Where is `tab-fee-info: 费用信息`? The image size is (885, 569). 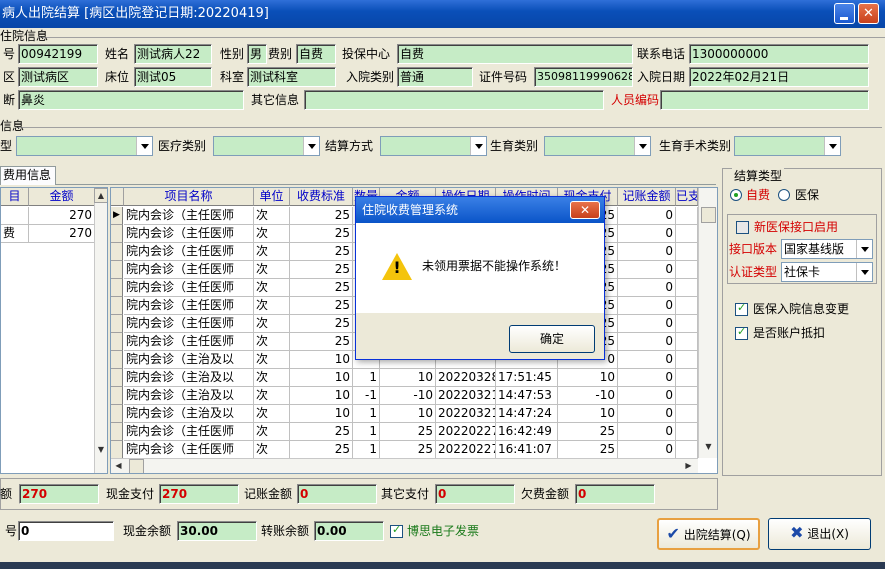
tab-fee-info: 费用信息 is located at coordinates (28, 175).